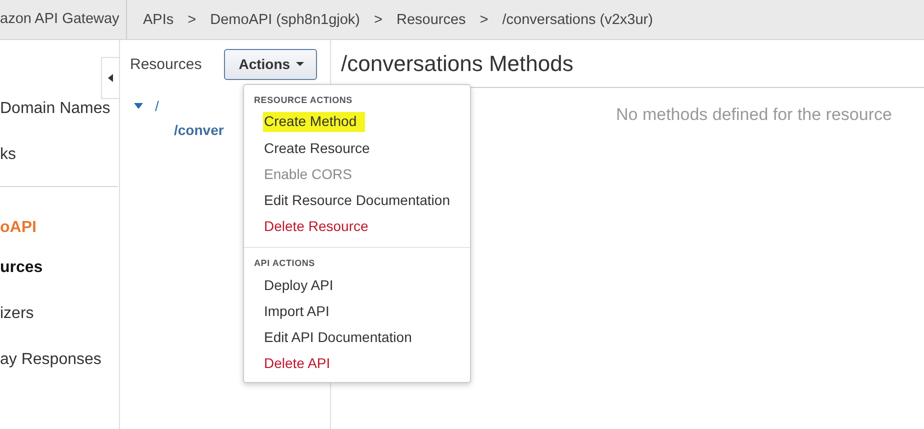 The width and height of the screenshot is (924, 429). What do you see at coordinates (297, 311) in the screenshot?
I see `menu-item: Import API` at bounding box center [297, 311].